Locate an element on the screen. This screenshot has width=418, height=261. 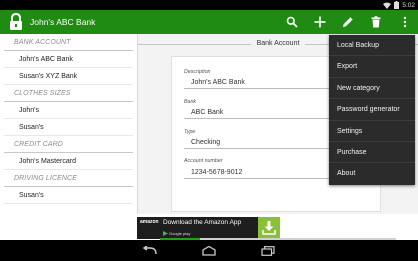
delete-button is located at coordinates (376, 22).